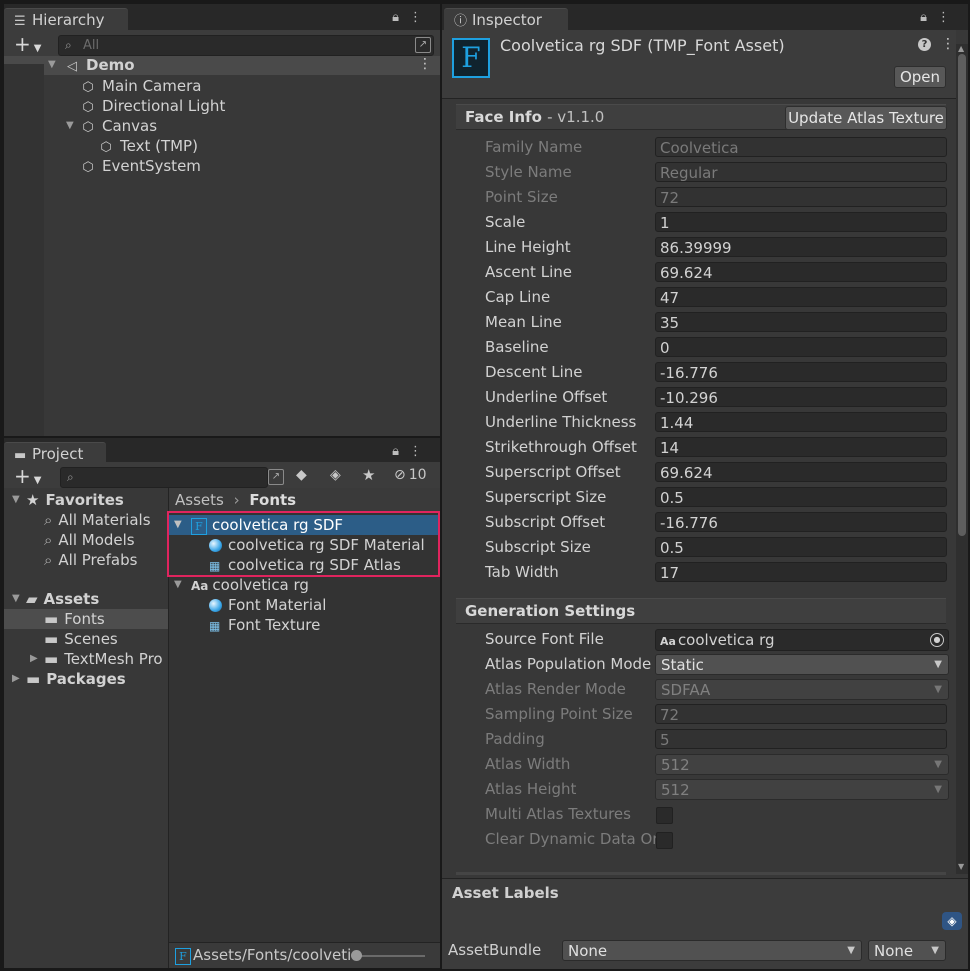 Image resolution: width=970 pixels, height=971 pixels. Describe the element at coordinates (801, 372) in the screenshot. I see `descent-line-field: -16.776` at that location.